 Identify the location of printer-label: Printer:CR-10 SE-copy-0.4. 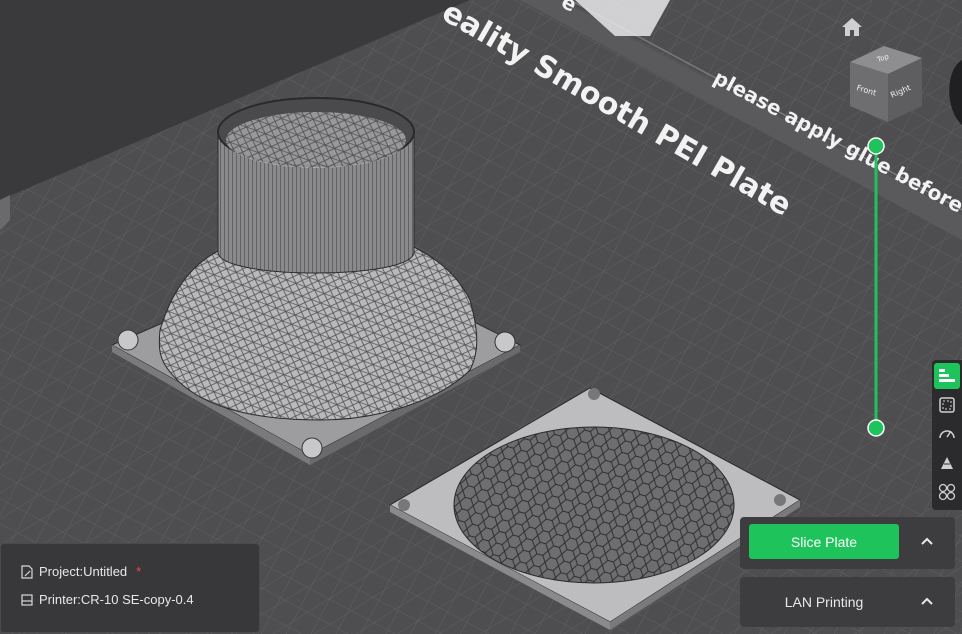
(116, 599).